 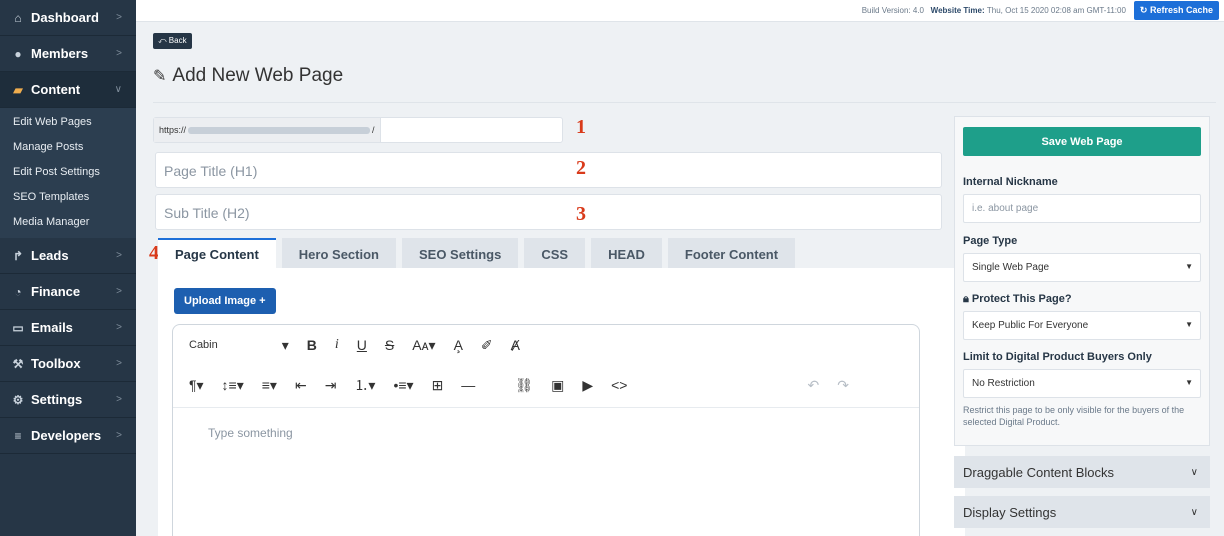 What do you see at coordinates (957, 10) in the screenshot?
I see `website-time-label: Website Time:` at bounding box center [957, 10].